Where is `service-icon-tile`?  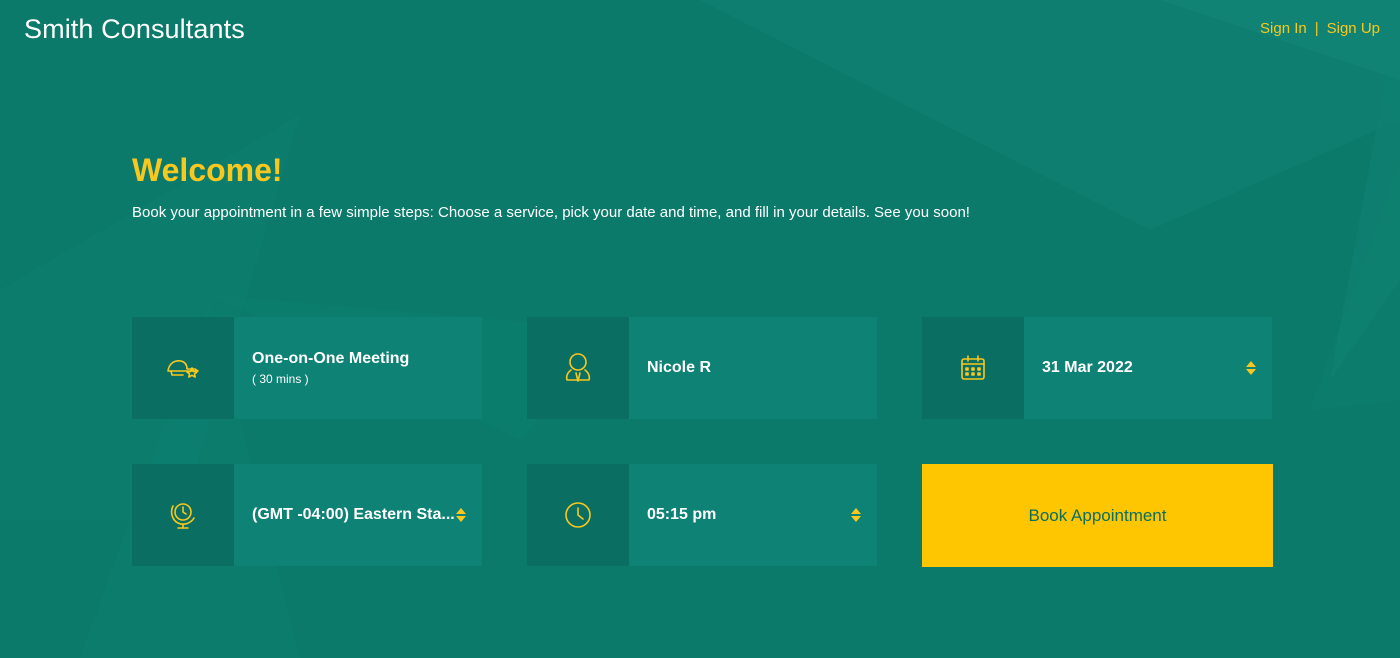
service-icon-tile is located at coordinates (183, 368).